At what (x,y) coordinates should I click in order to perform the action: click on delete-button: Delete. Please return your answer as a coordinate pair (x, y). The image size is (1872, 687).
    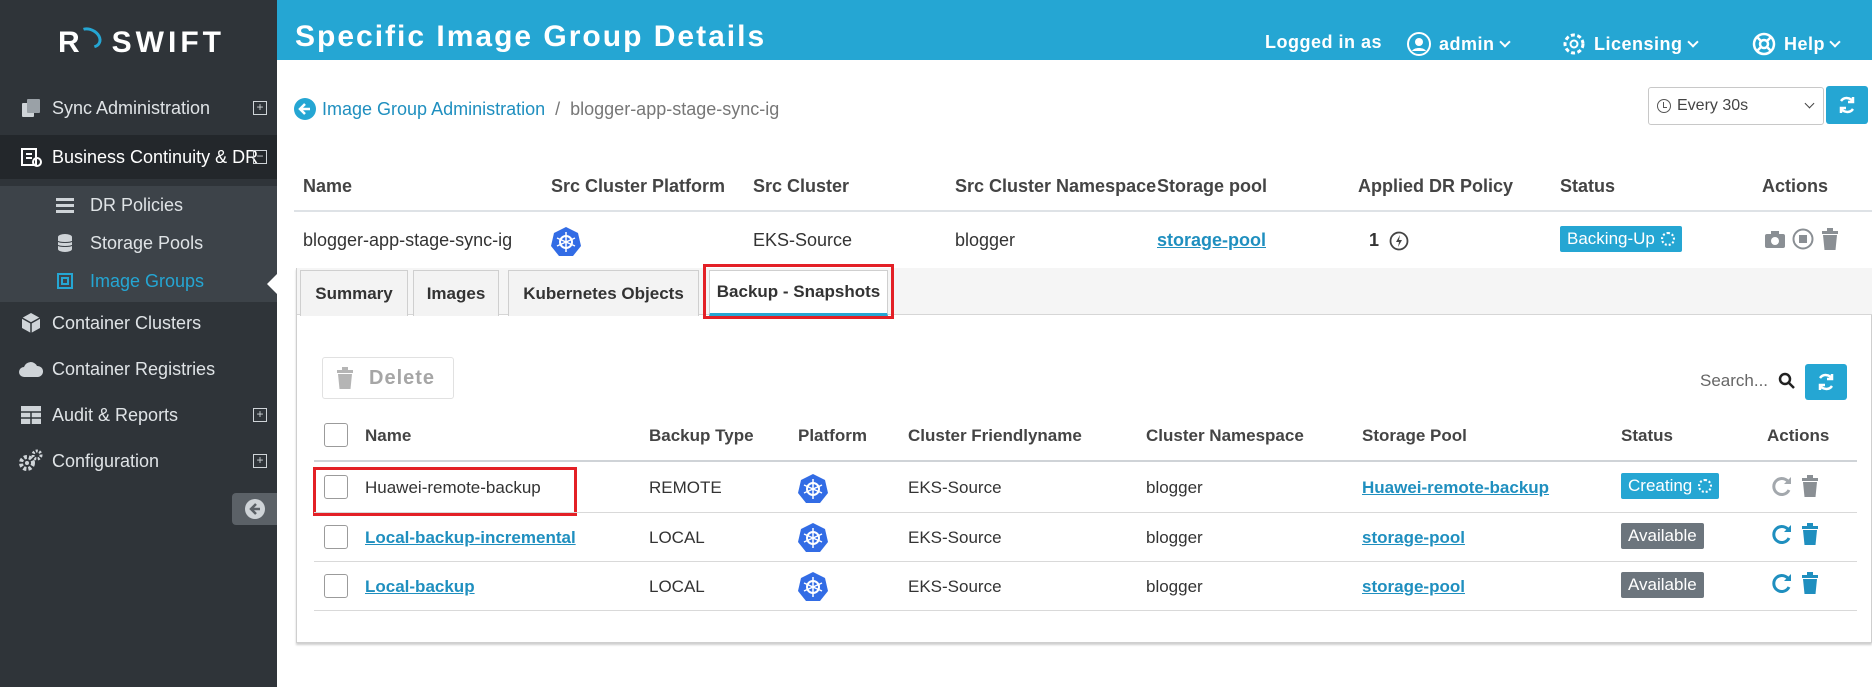
    Looking at the image, I should click on (388, 378).